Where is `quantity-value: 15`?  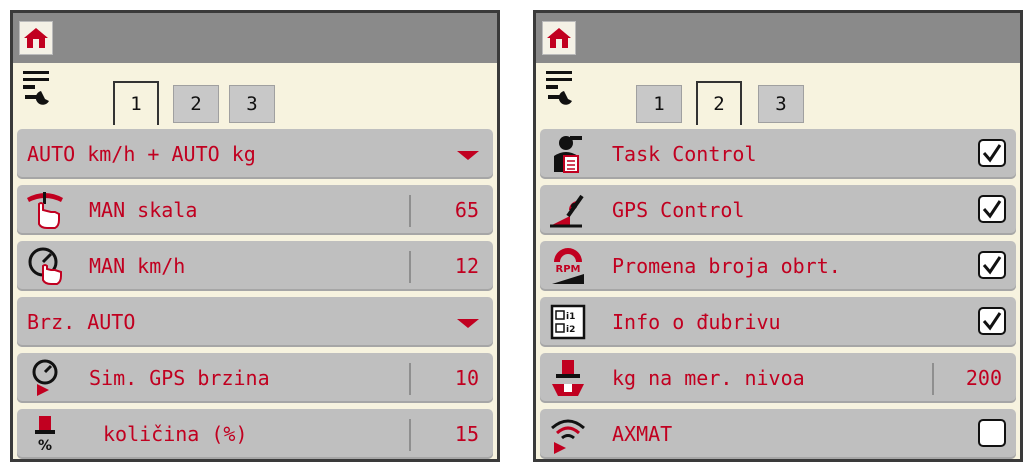
quantity-value: 15 is located at coordinates (466, 434).